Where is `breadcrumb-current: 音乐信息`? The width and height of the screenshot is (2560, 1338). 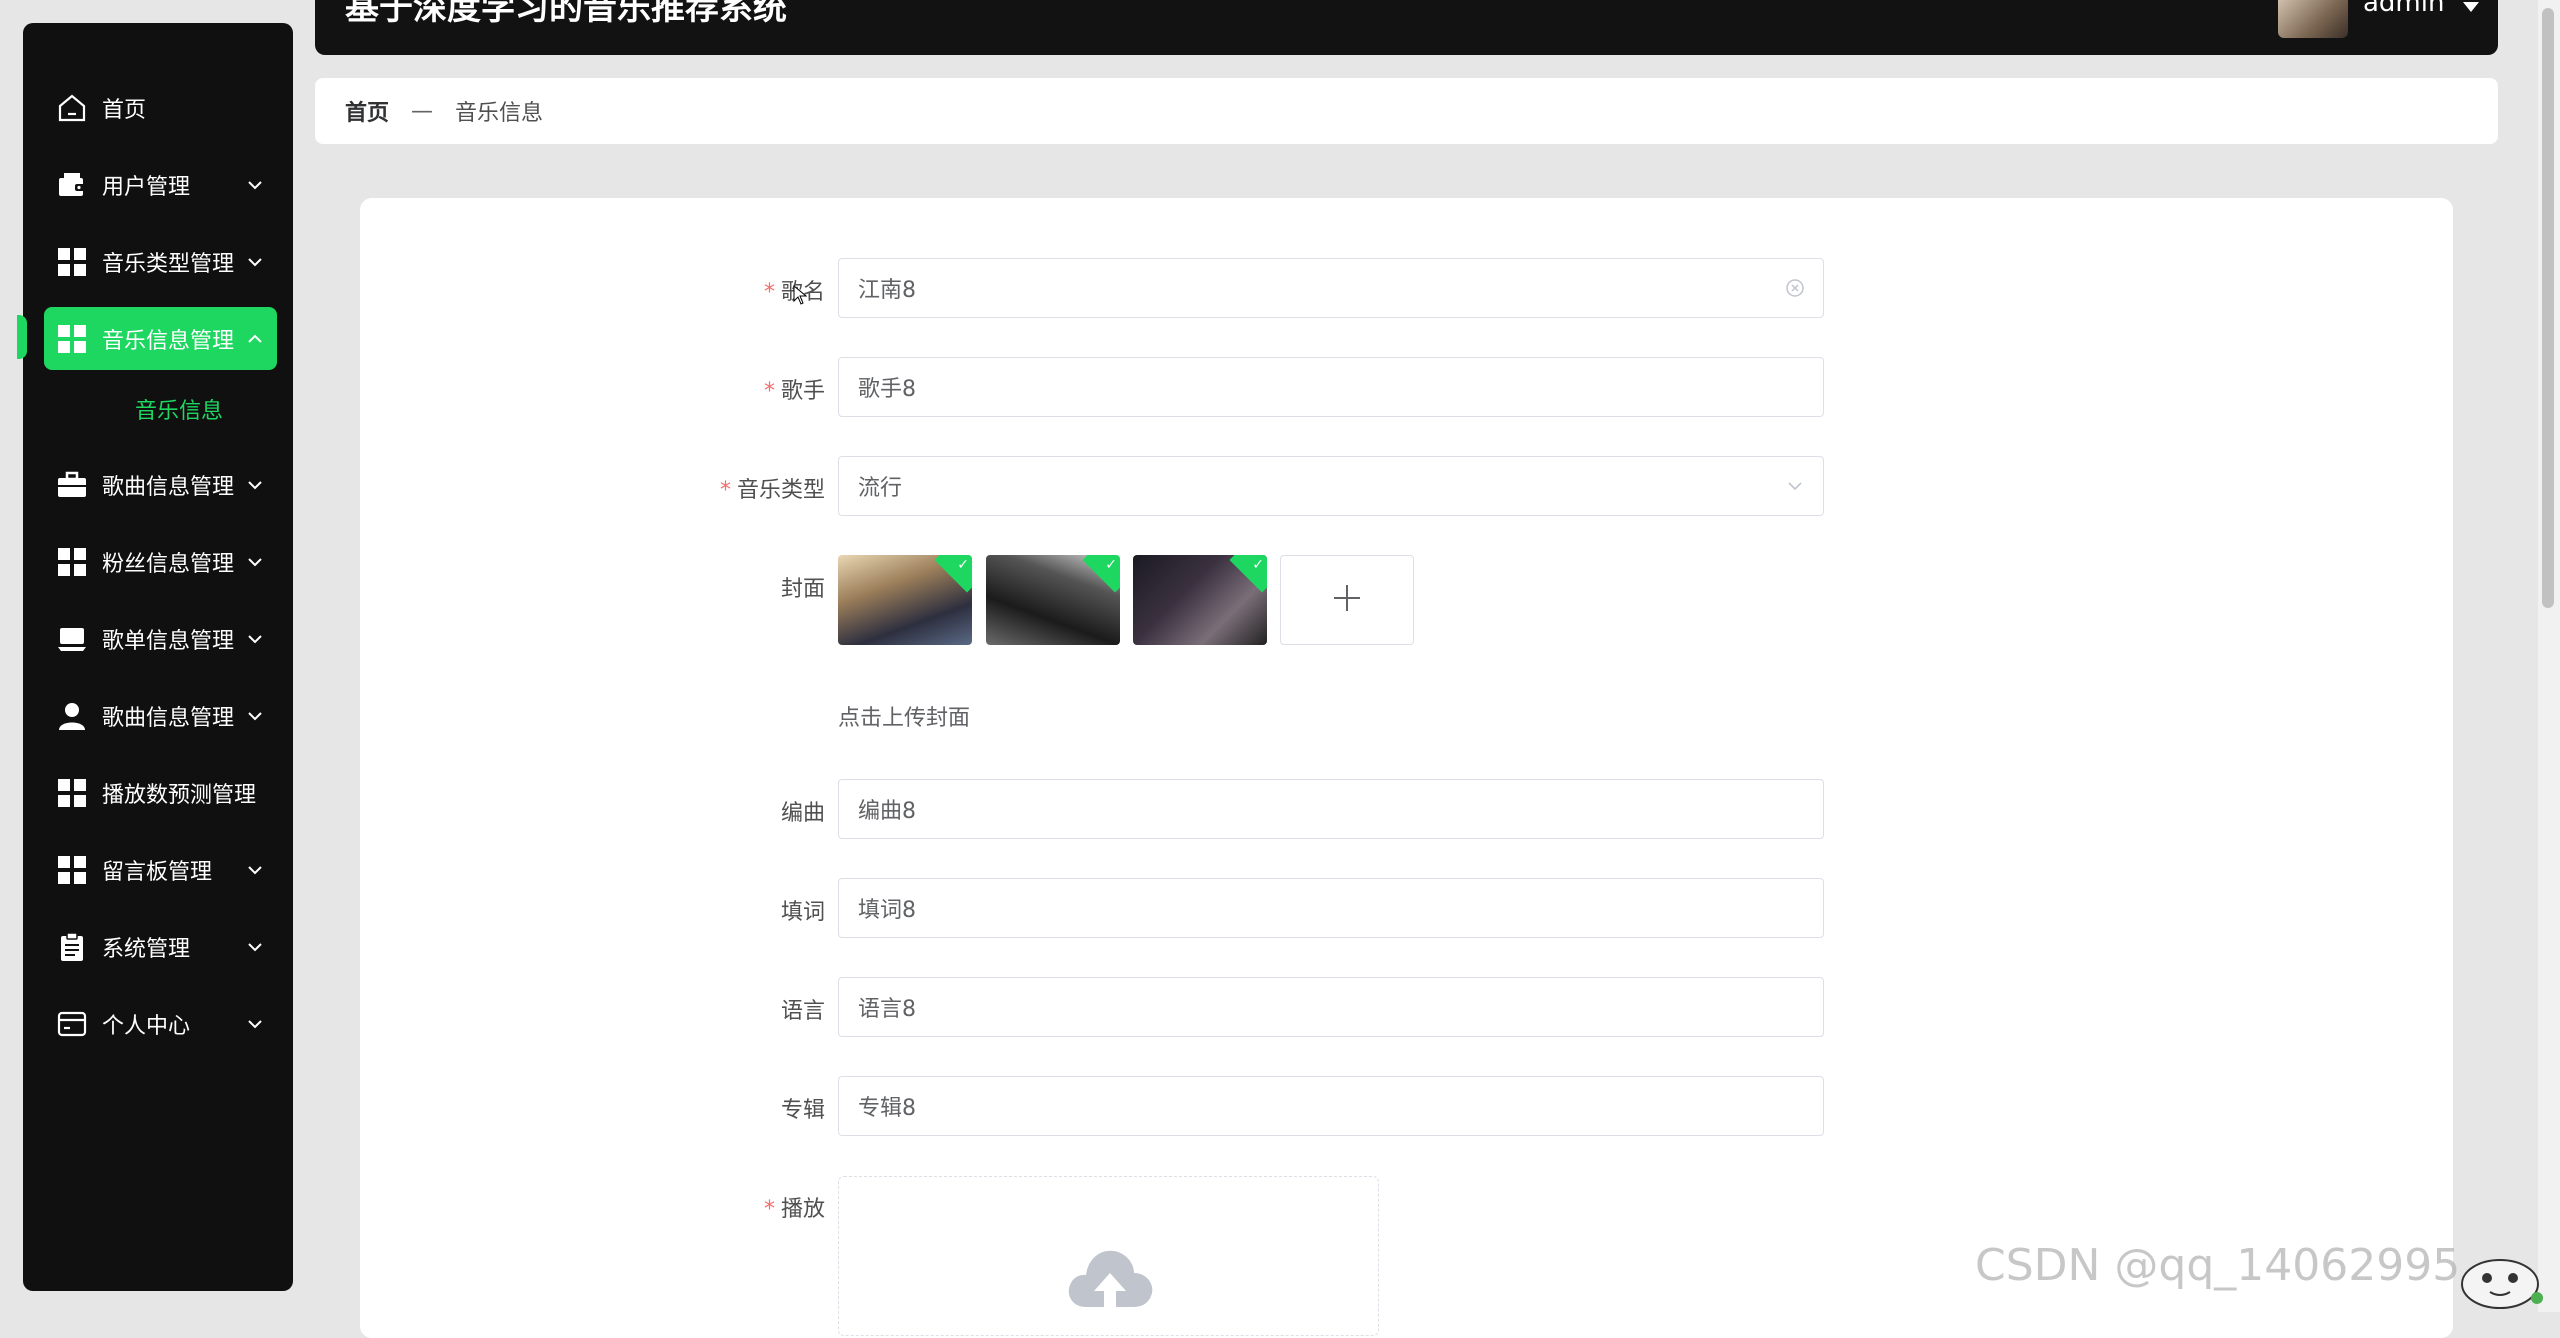 breadcrumb-current: 音乐信息 is located at coordinates (499, 113).